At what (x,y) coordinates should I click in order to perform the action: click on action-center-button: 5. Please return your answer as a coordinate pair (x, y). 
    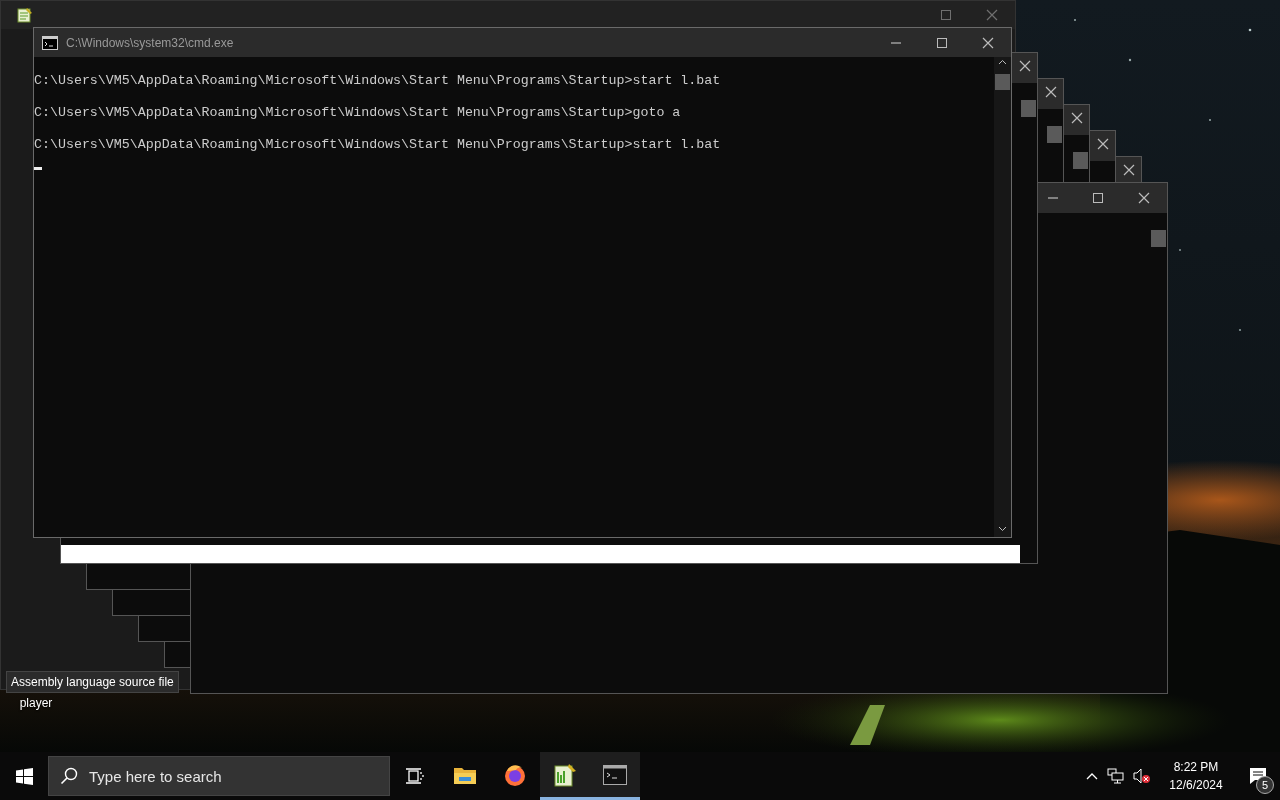
    Looking at the image, I should click on (1258, 776).